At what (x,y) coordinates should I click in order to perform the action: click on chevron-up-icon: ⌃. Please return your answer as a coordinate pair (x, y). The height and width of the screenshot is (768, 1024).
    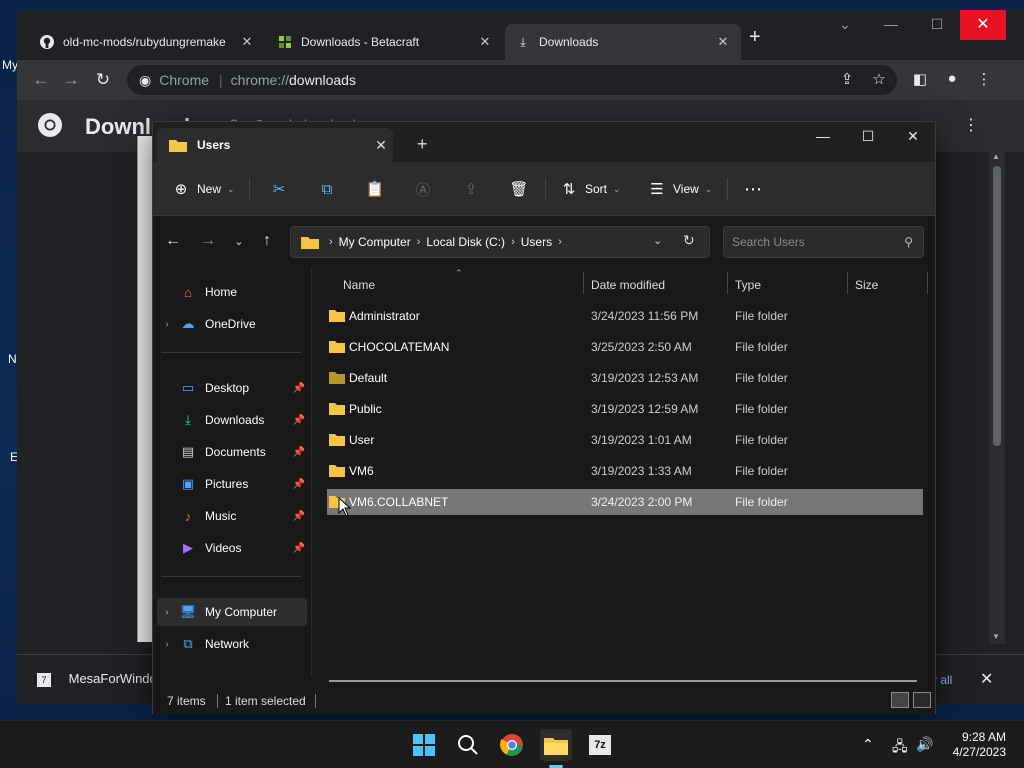
    Looking at the image, I should click on (868, 744).